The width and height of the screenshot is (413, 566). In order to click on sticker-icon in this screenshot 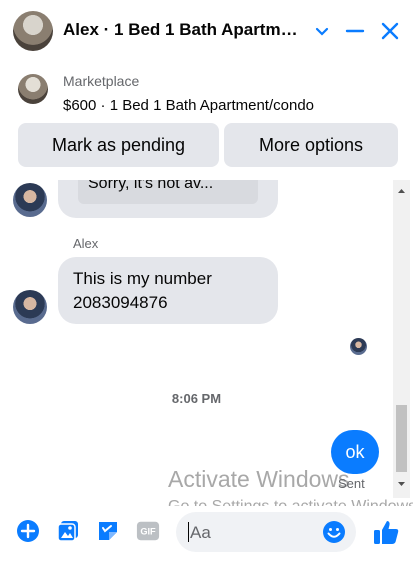, I will do `click(108, 531)`.